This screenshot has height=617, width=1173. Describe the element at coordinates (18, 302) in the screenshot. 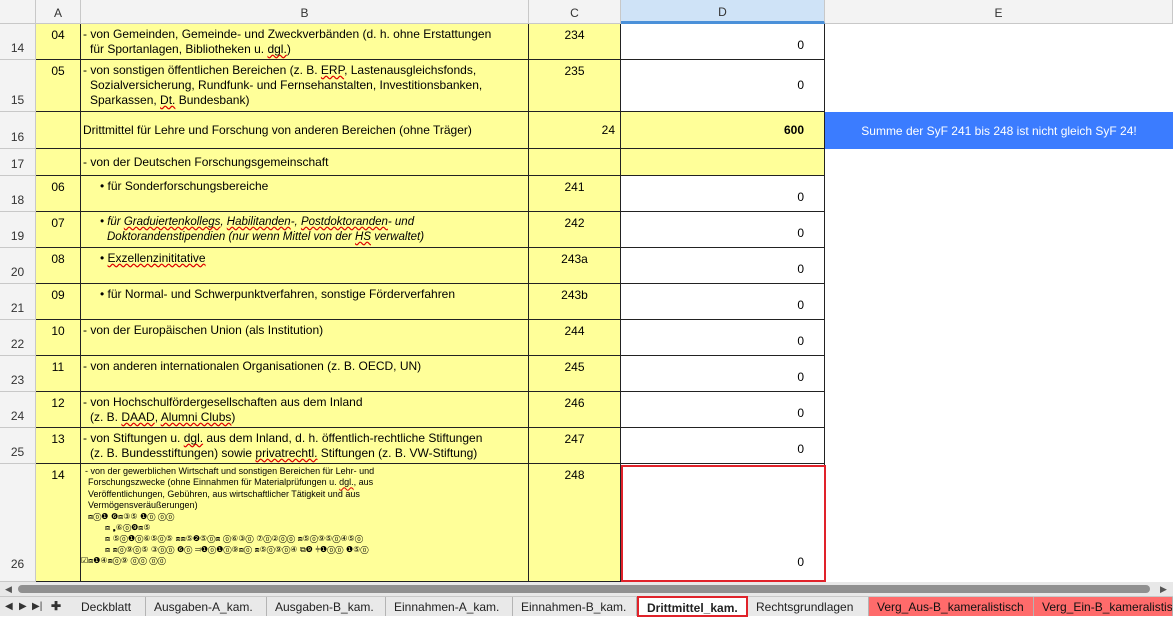

I see `row-header: 21` at that location.